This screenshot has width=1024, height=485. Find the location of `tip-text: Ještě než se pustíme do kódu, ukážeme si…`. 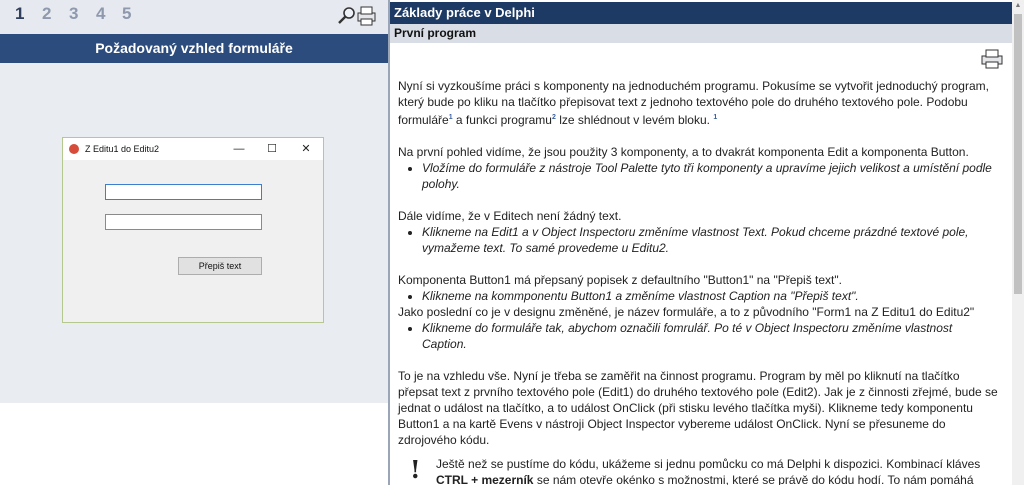

tip-text: Ještě než se pustíme do kódu, ukážeme si… is located at coordinates (708, 464).